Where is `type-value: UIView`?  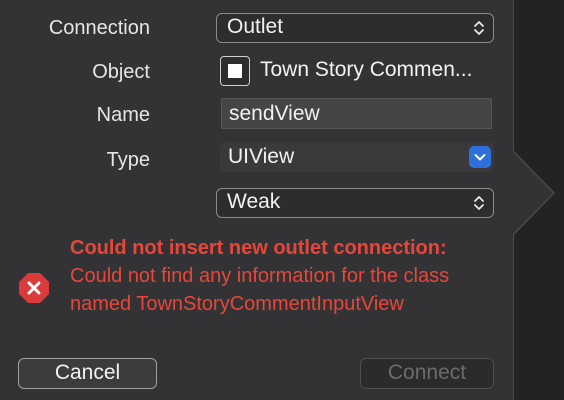
type-value: UIView is located at coordinates (261, 156).